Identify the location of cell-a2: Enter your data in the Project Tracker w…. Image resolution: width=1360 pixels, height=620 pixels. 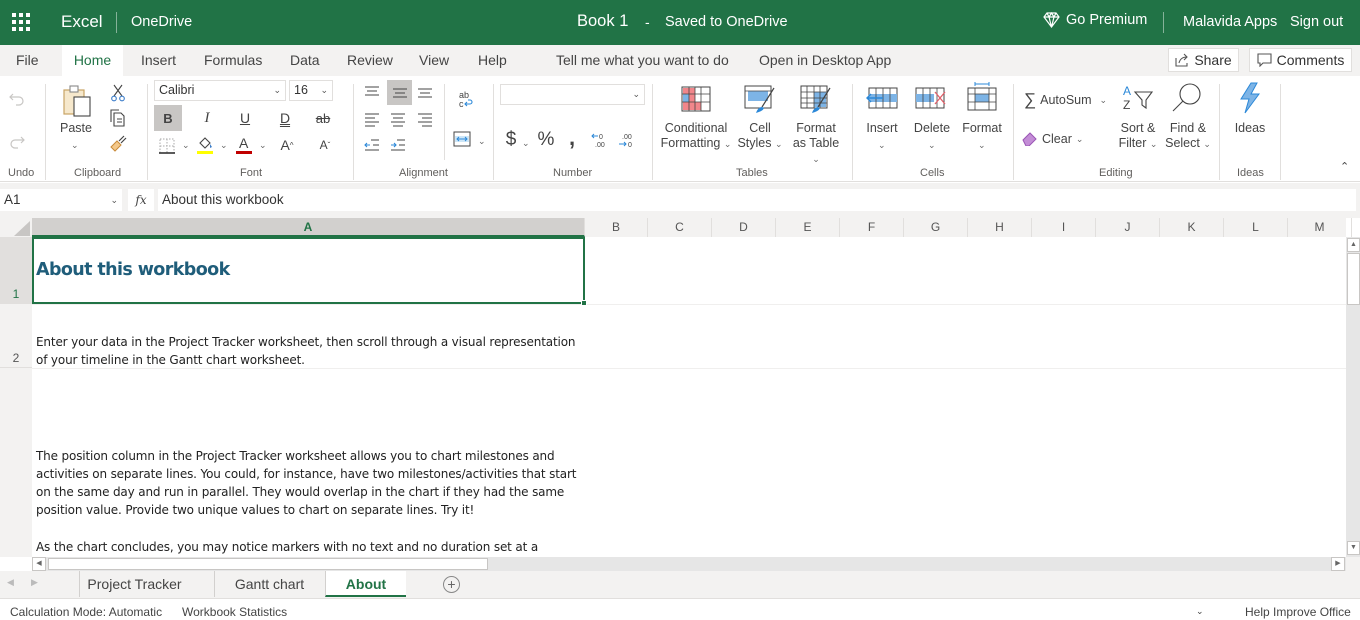
(308, 351).